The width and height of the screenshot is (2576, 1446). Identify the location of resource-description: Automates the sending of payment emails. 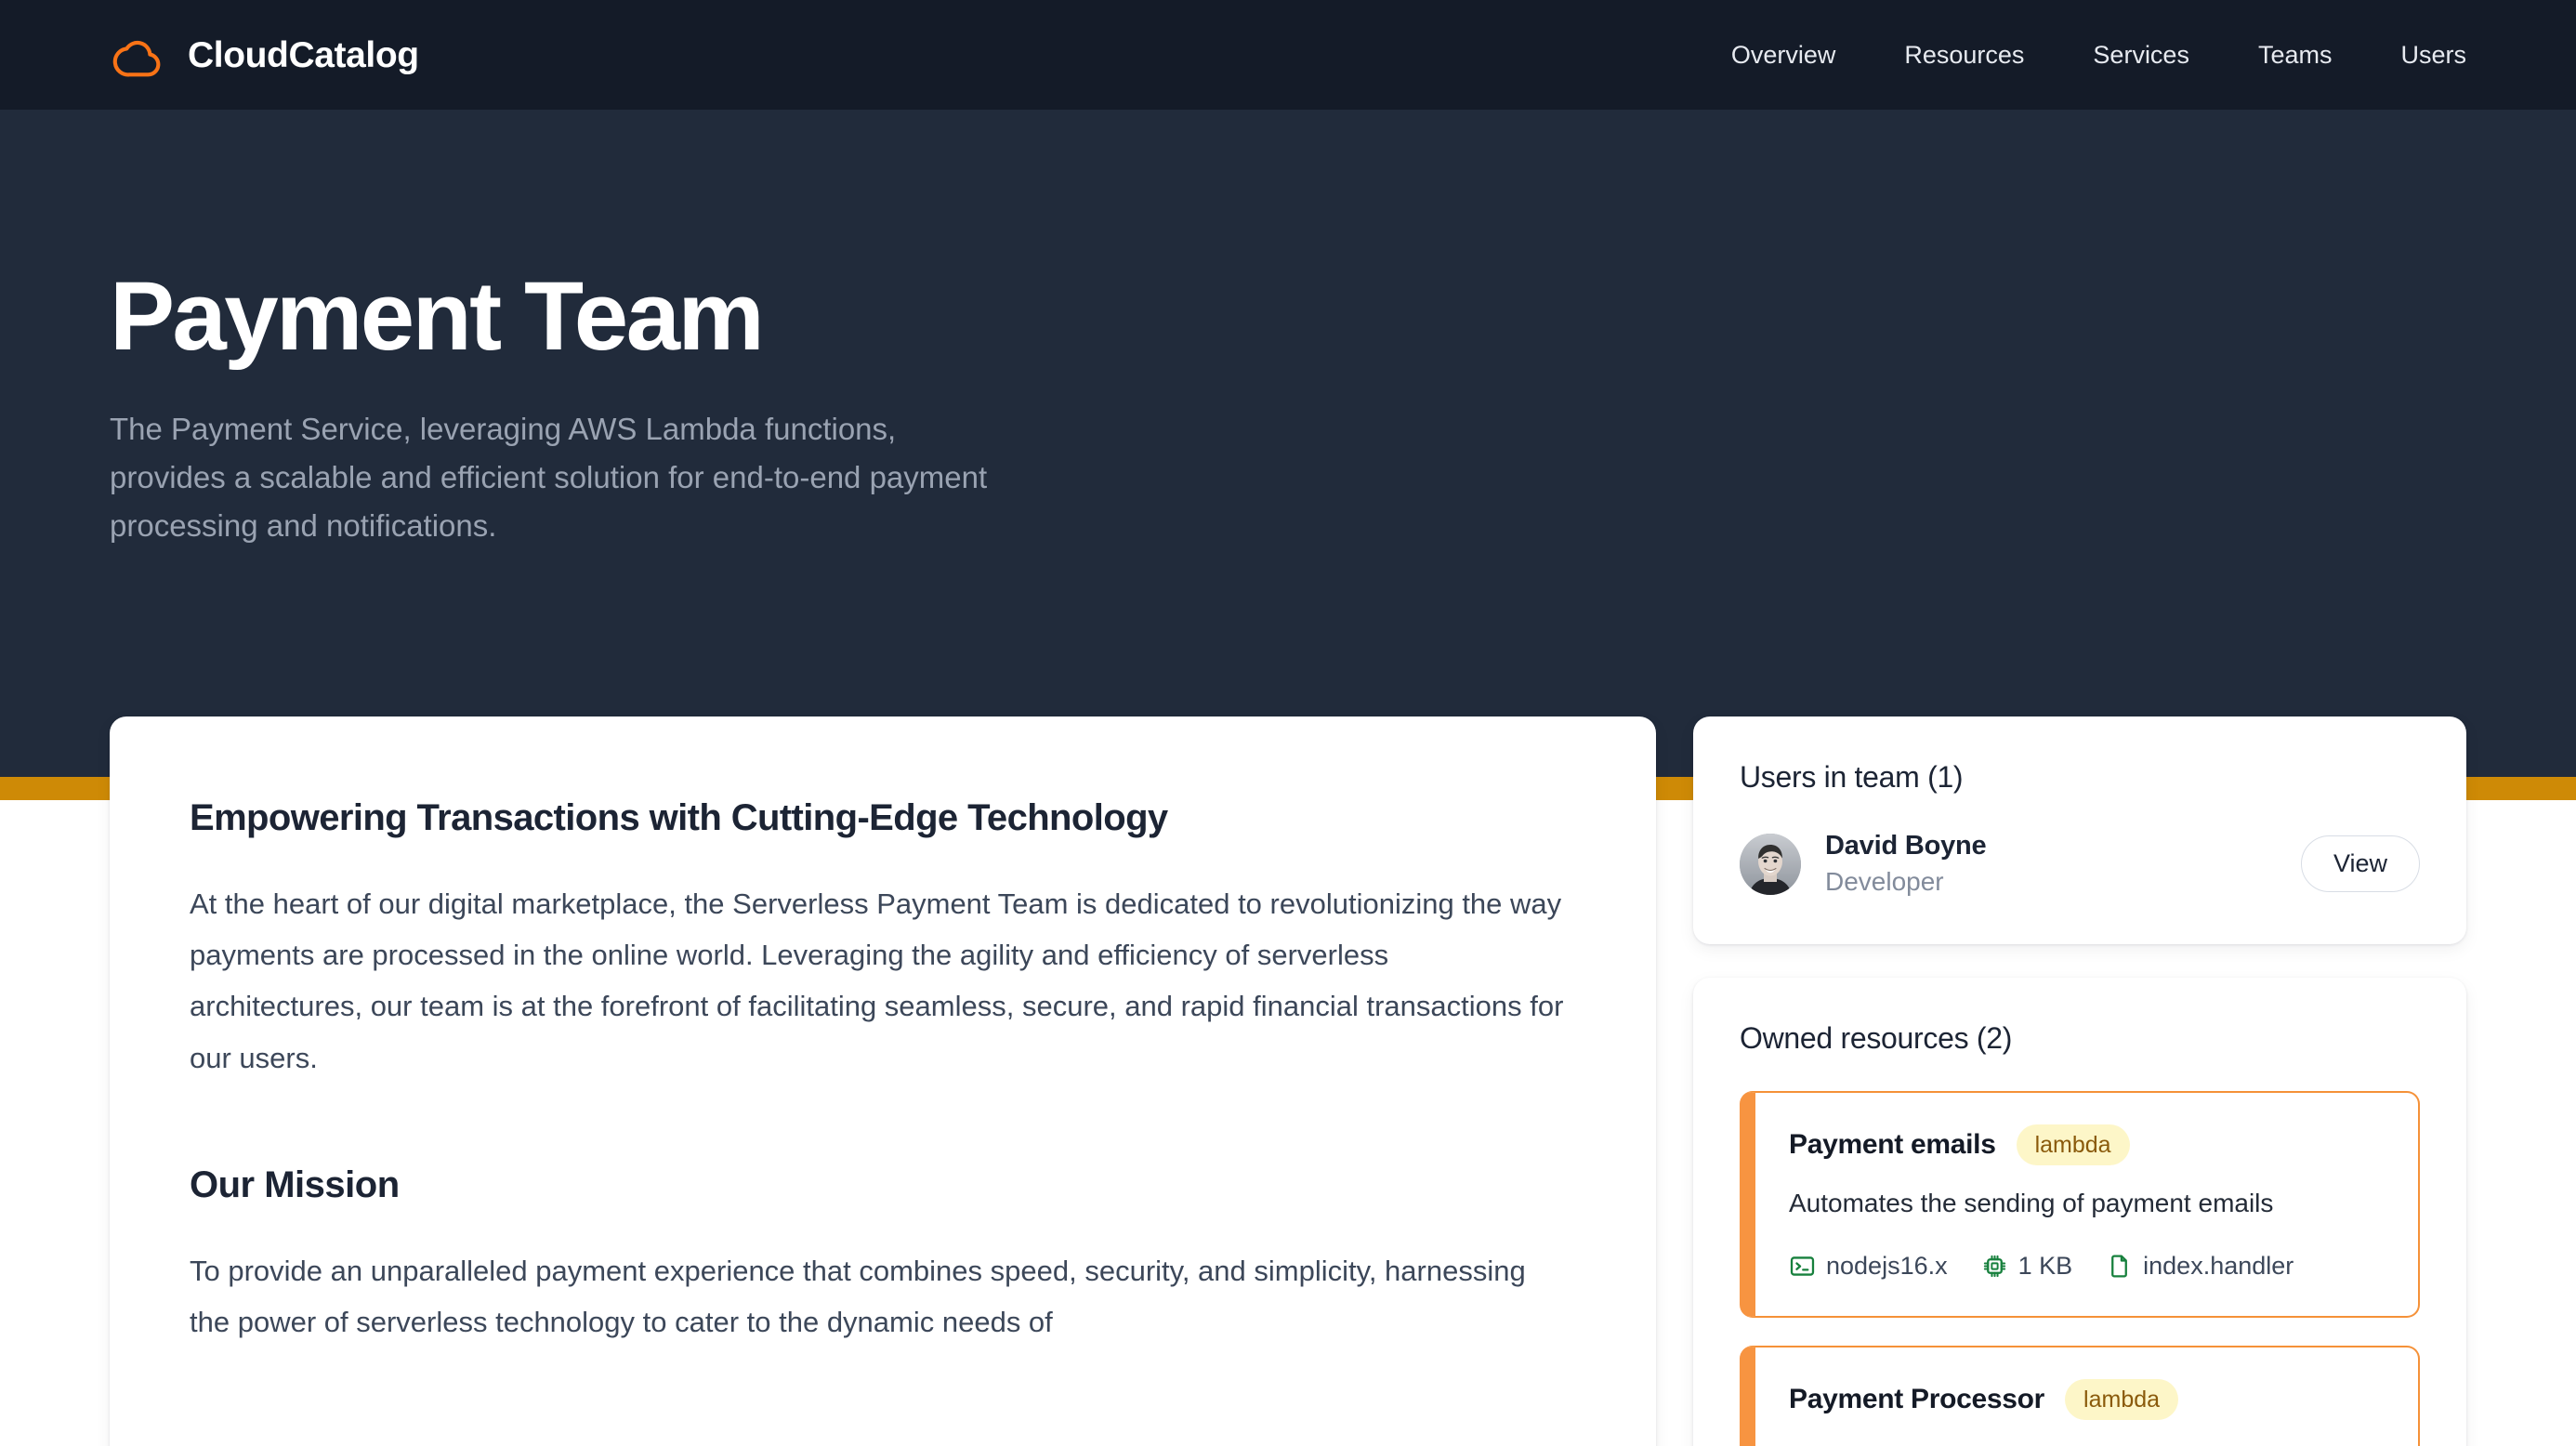
(2031, 1203).